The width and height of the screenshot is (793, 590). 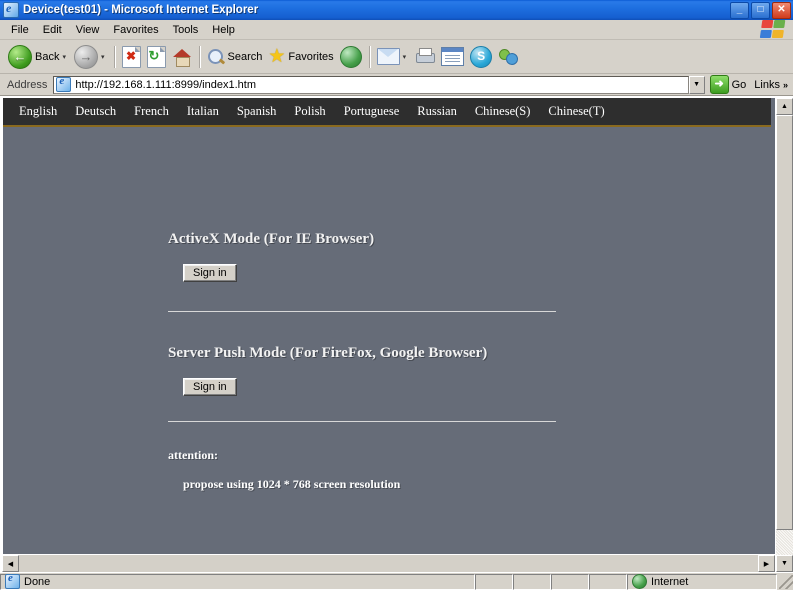 I want to click on mail-button: ▾, so click(x=393, y=57).